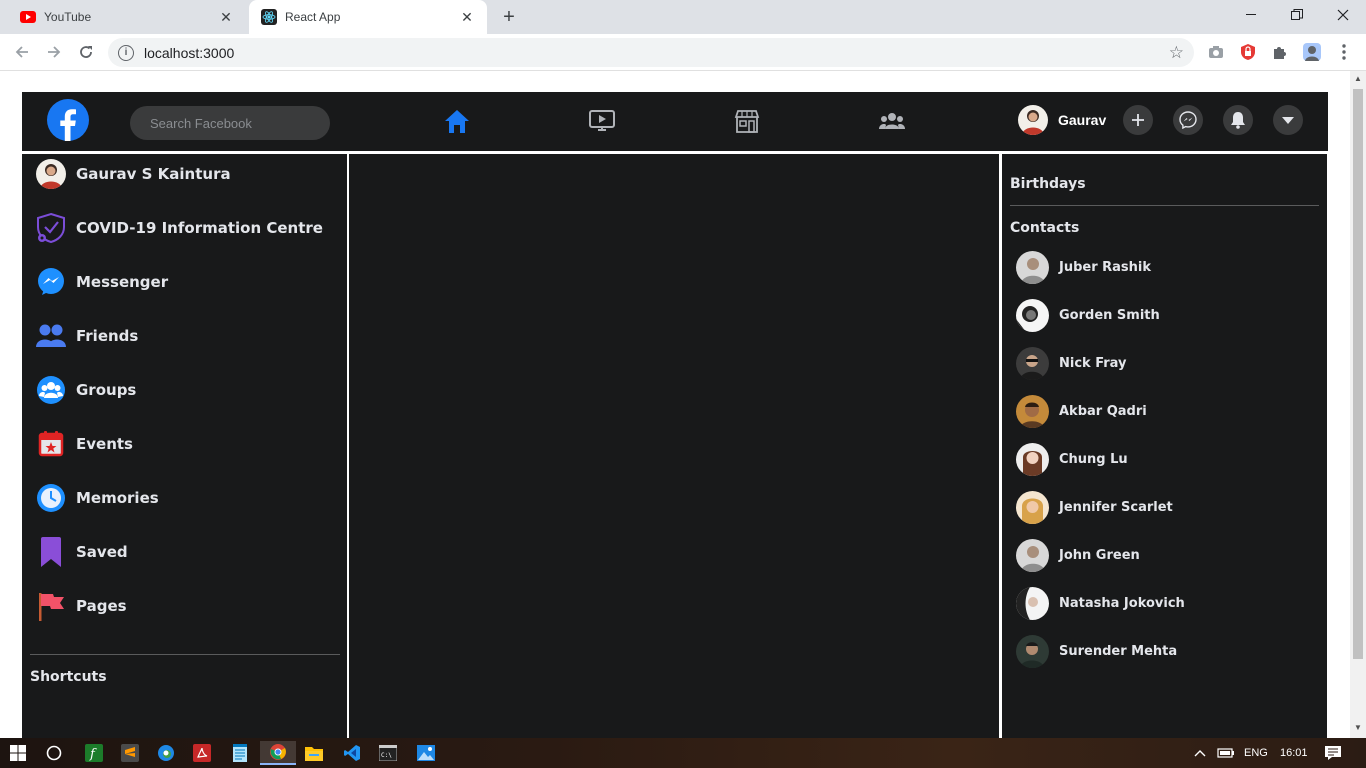 The width and height of the screenshot is (1366, 768). Describe the element at coordinates (457, 121) in the screenshot. I see `home-icon` at that location.